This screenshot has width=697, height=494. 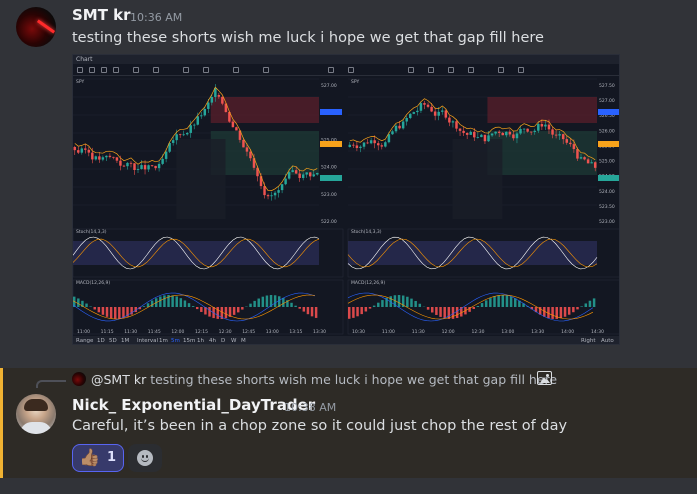 I want to click on right-scale-button: Right, so click(x=588, y=340).